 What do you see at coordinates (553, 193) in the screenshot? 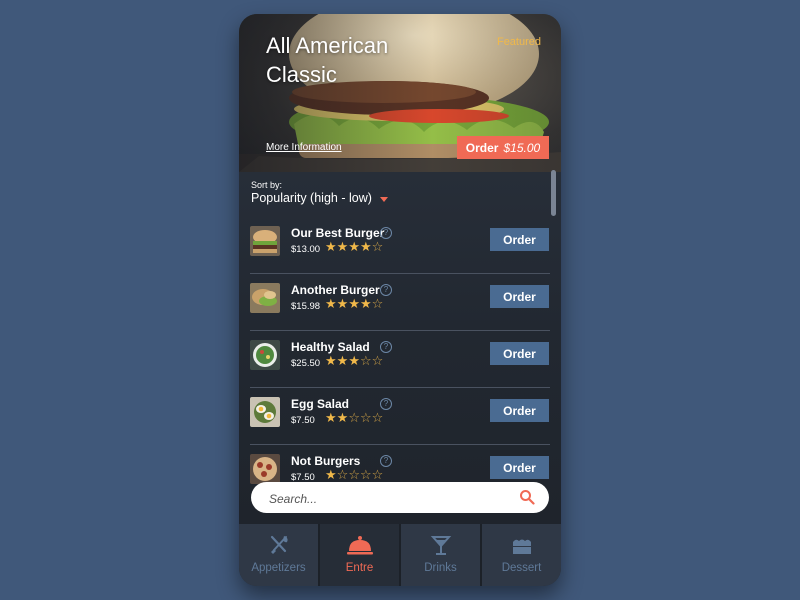
I see `scrollbar` at bounding box center [553, 193].